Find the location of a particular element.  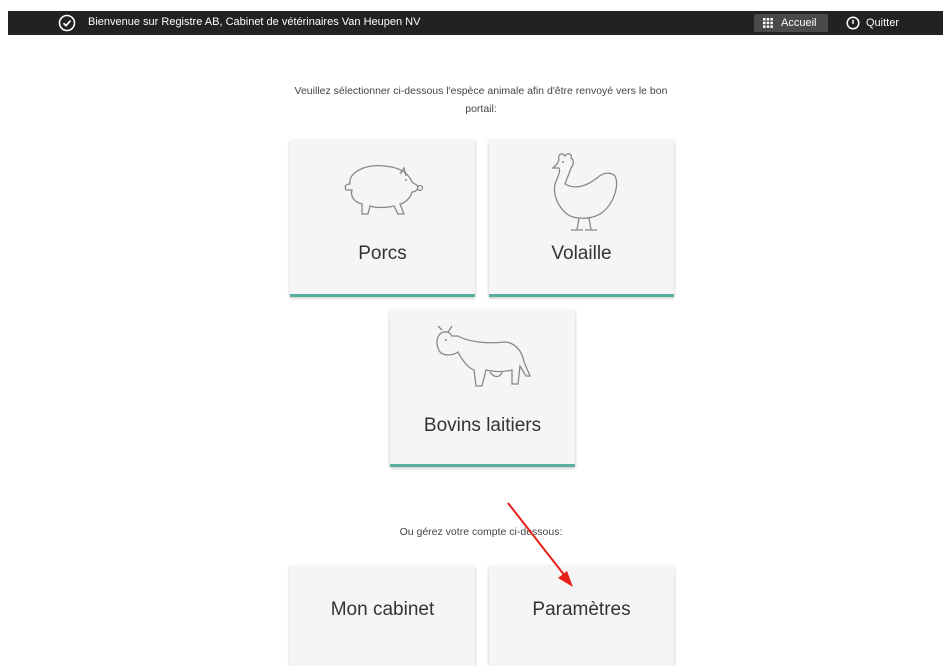

home-button: Accueil is located at coordinates (791, 23).